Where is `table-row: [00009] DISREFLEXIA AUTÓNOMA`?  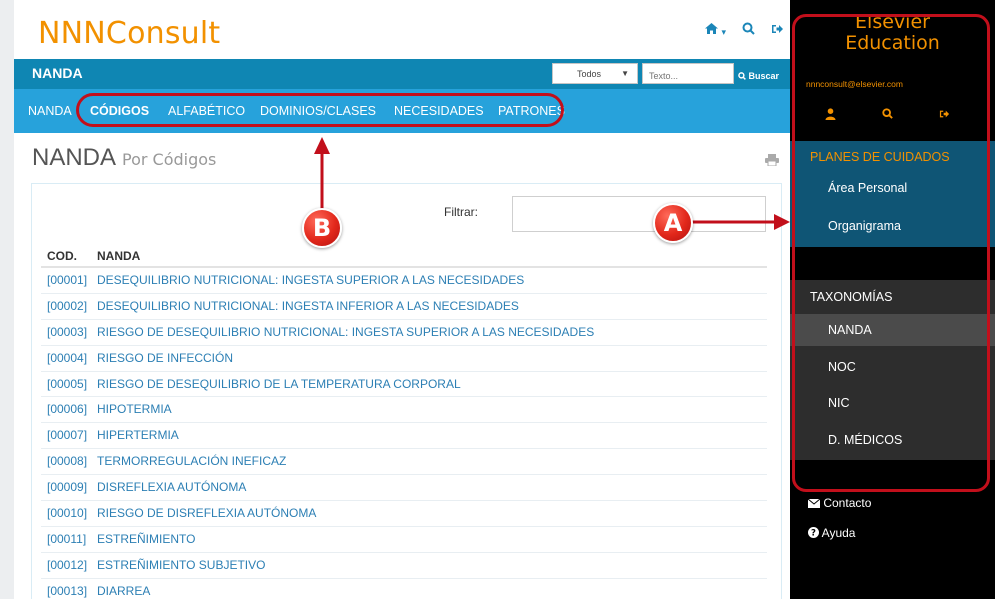 table-row: [00009] DISREFLEXIA AUTÓNOMA is located at coordinates (404, 488).